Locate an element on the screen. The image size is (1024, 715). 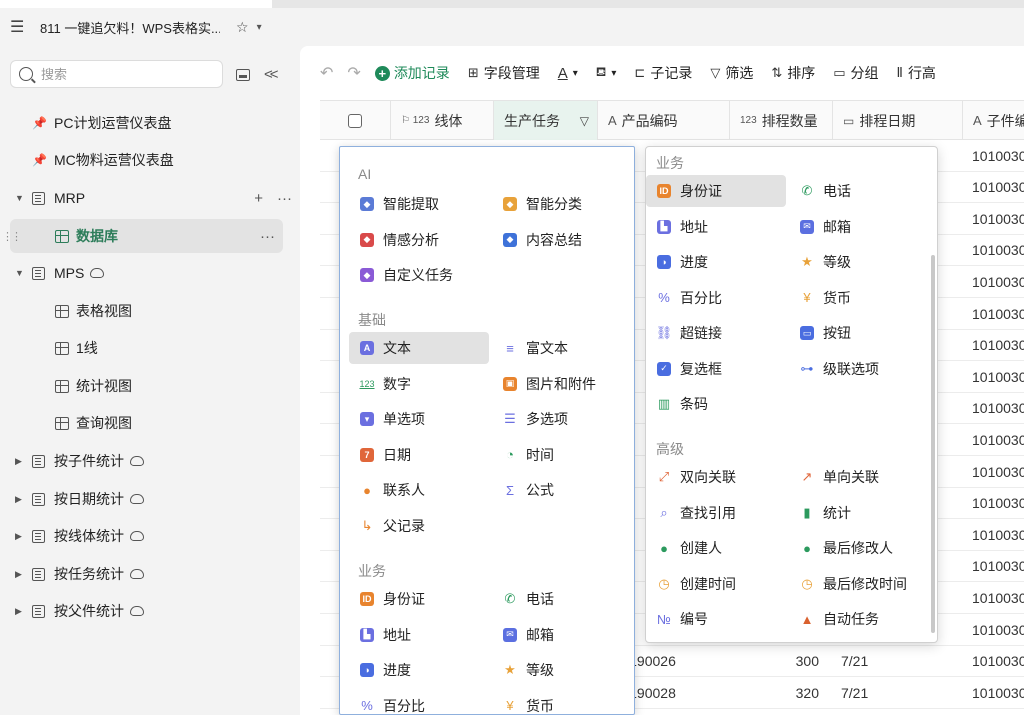
menu-item-auto-task: ▲ 自动任务 is located at coordinates (859, 619).